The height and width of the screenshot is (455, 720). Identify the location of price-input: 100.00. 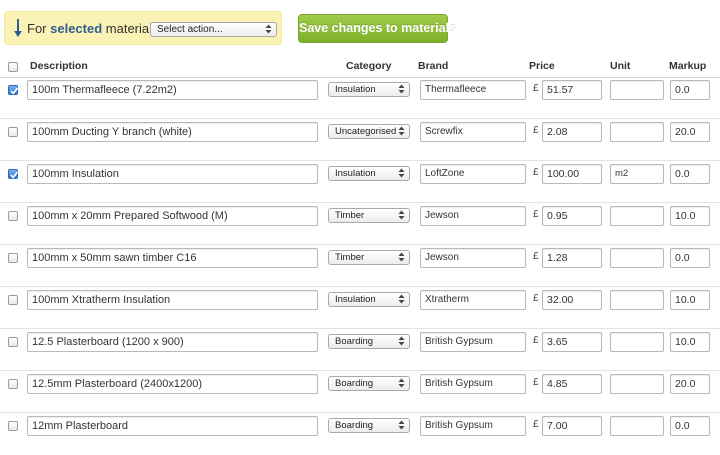
(572, 174).